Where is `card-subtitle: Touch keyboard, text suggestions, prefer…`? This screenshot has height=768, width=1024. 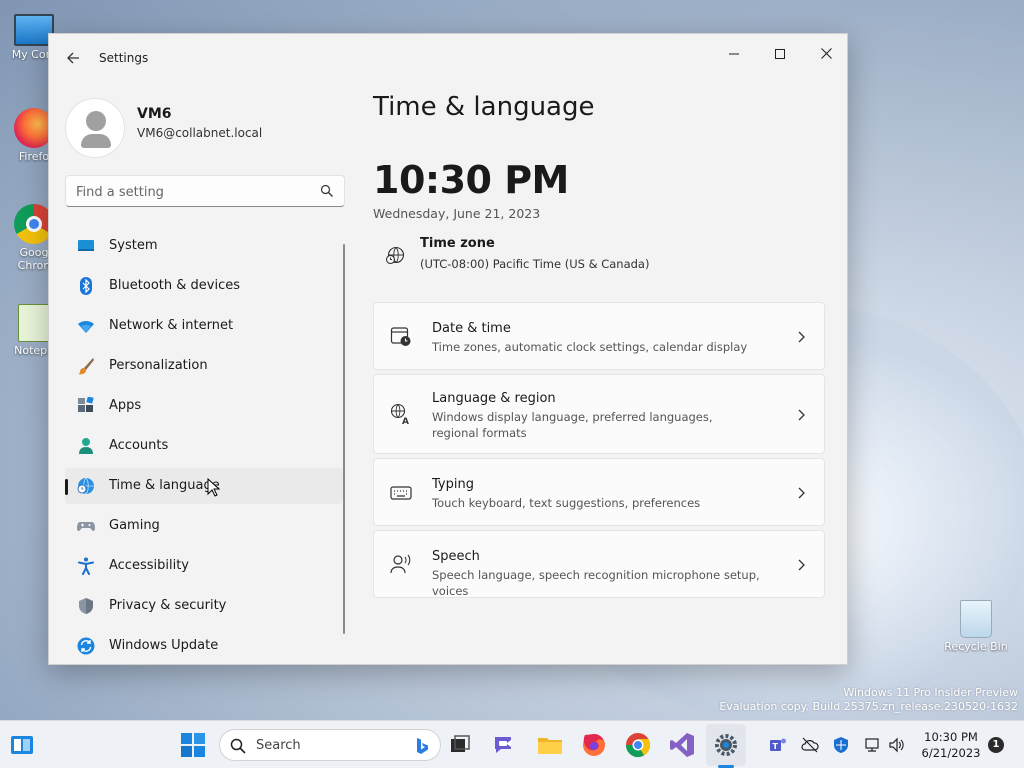 card-subtitle: Touch keyboard, text suggestions, prefer… is located at coordinates (566, 503).